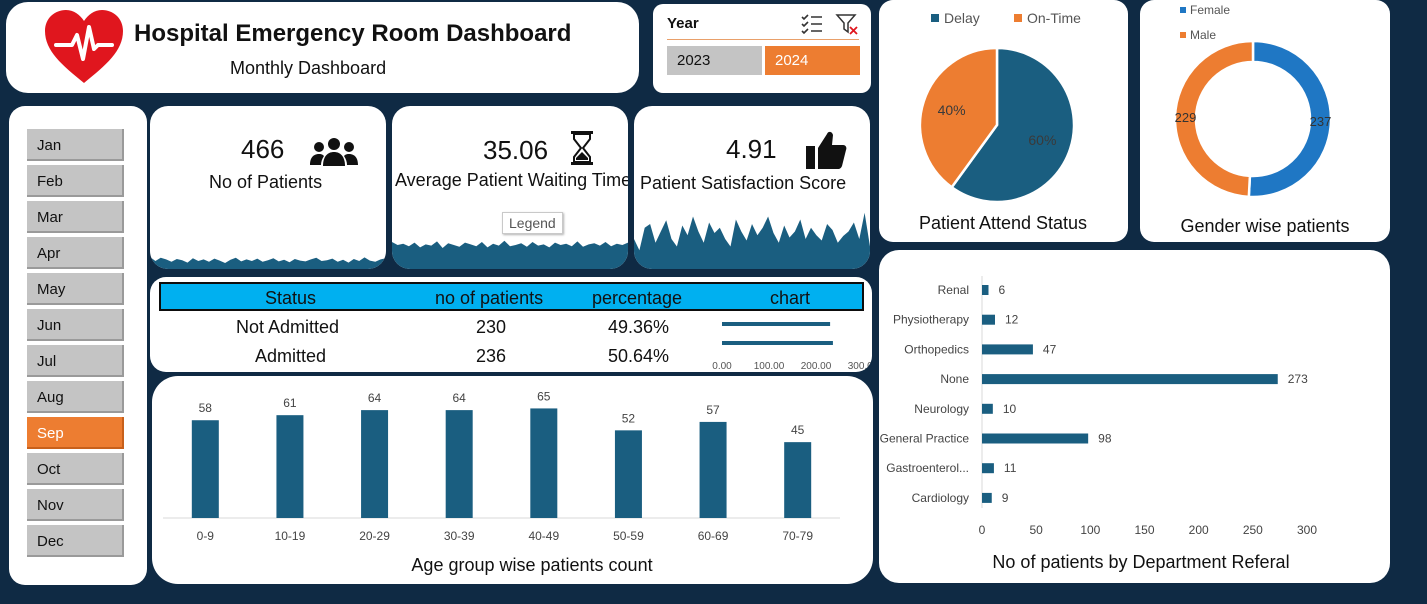 The width and height of the screenshot is (1427, 604). Describe the element at coordinates (792, 347) in the screenshot. I see `status-mini-bar-chart: 0.00 100.00 200.00 300.00` at that location.